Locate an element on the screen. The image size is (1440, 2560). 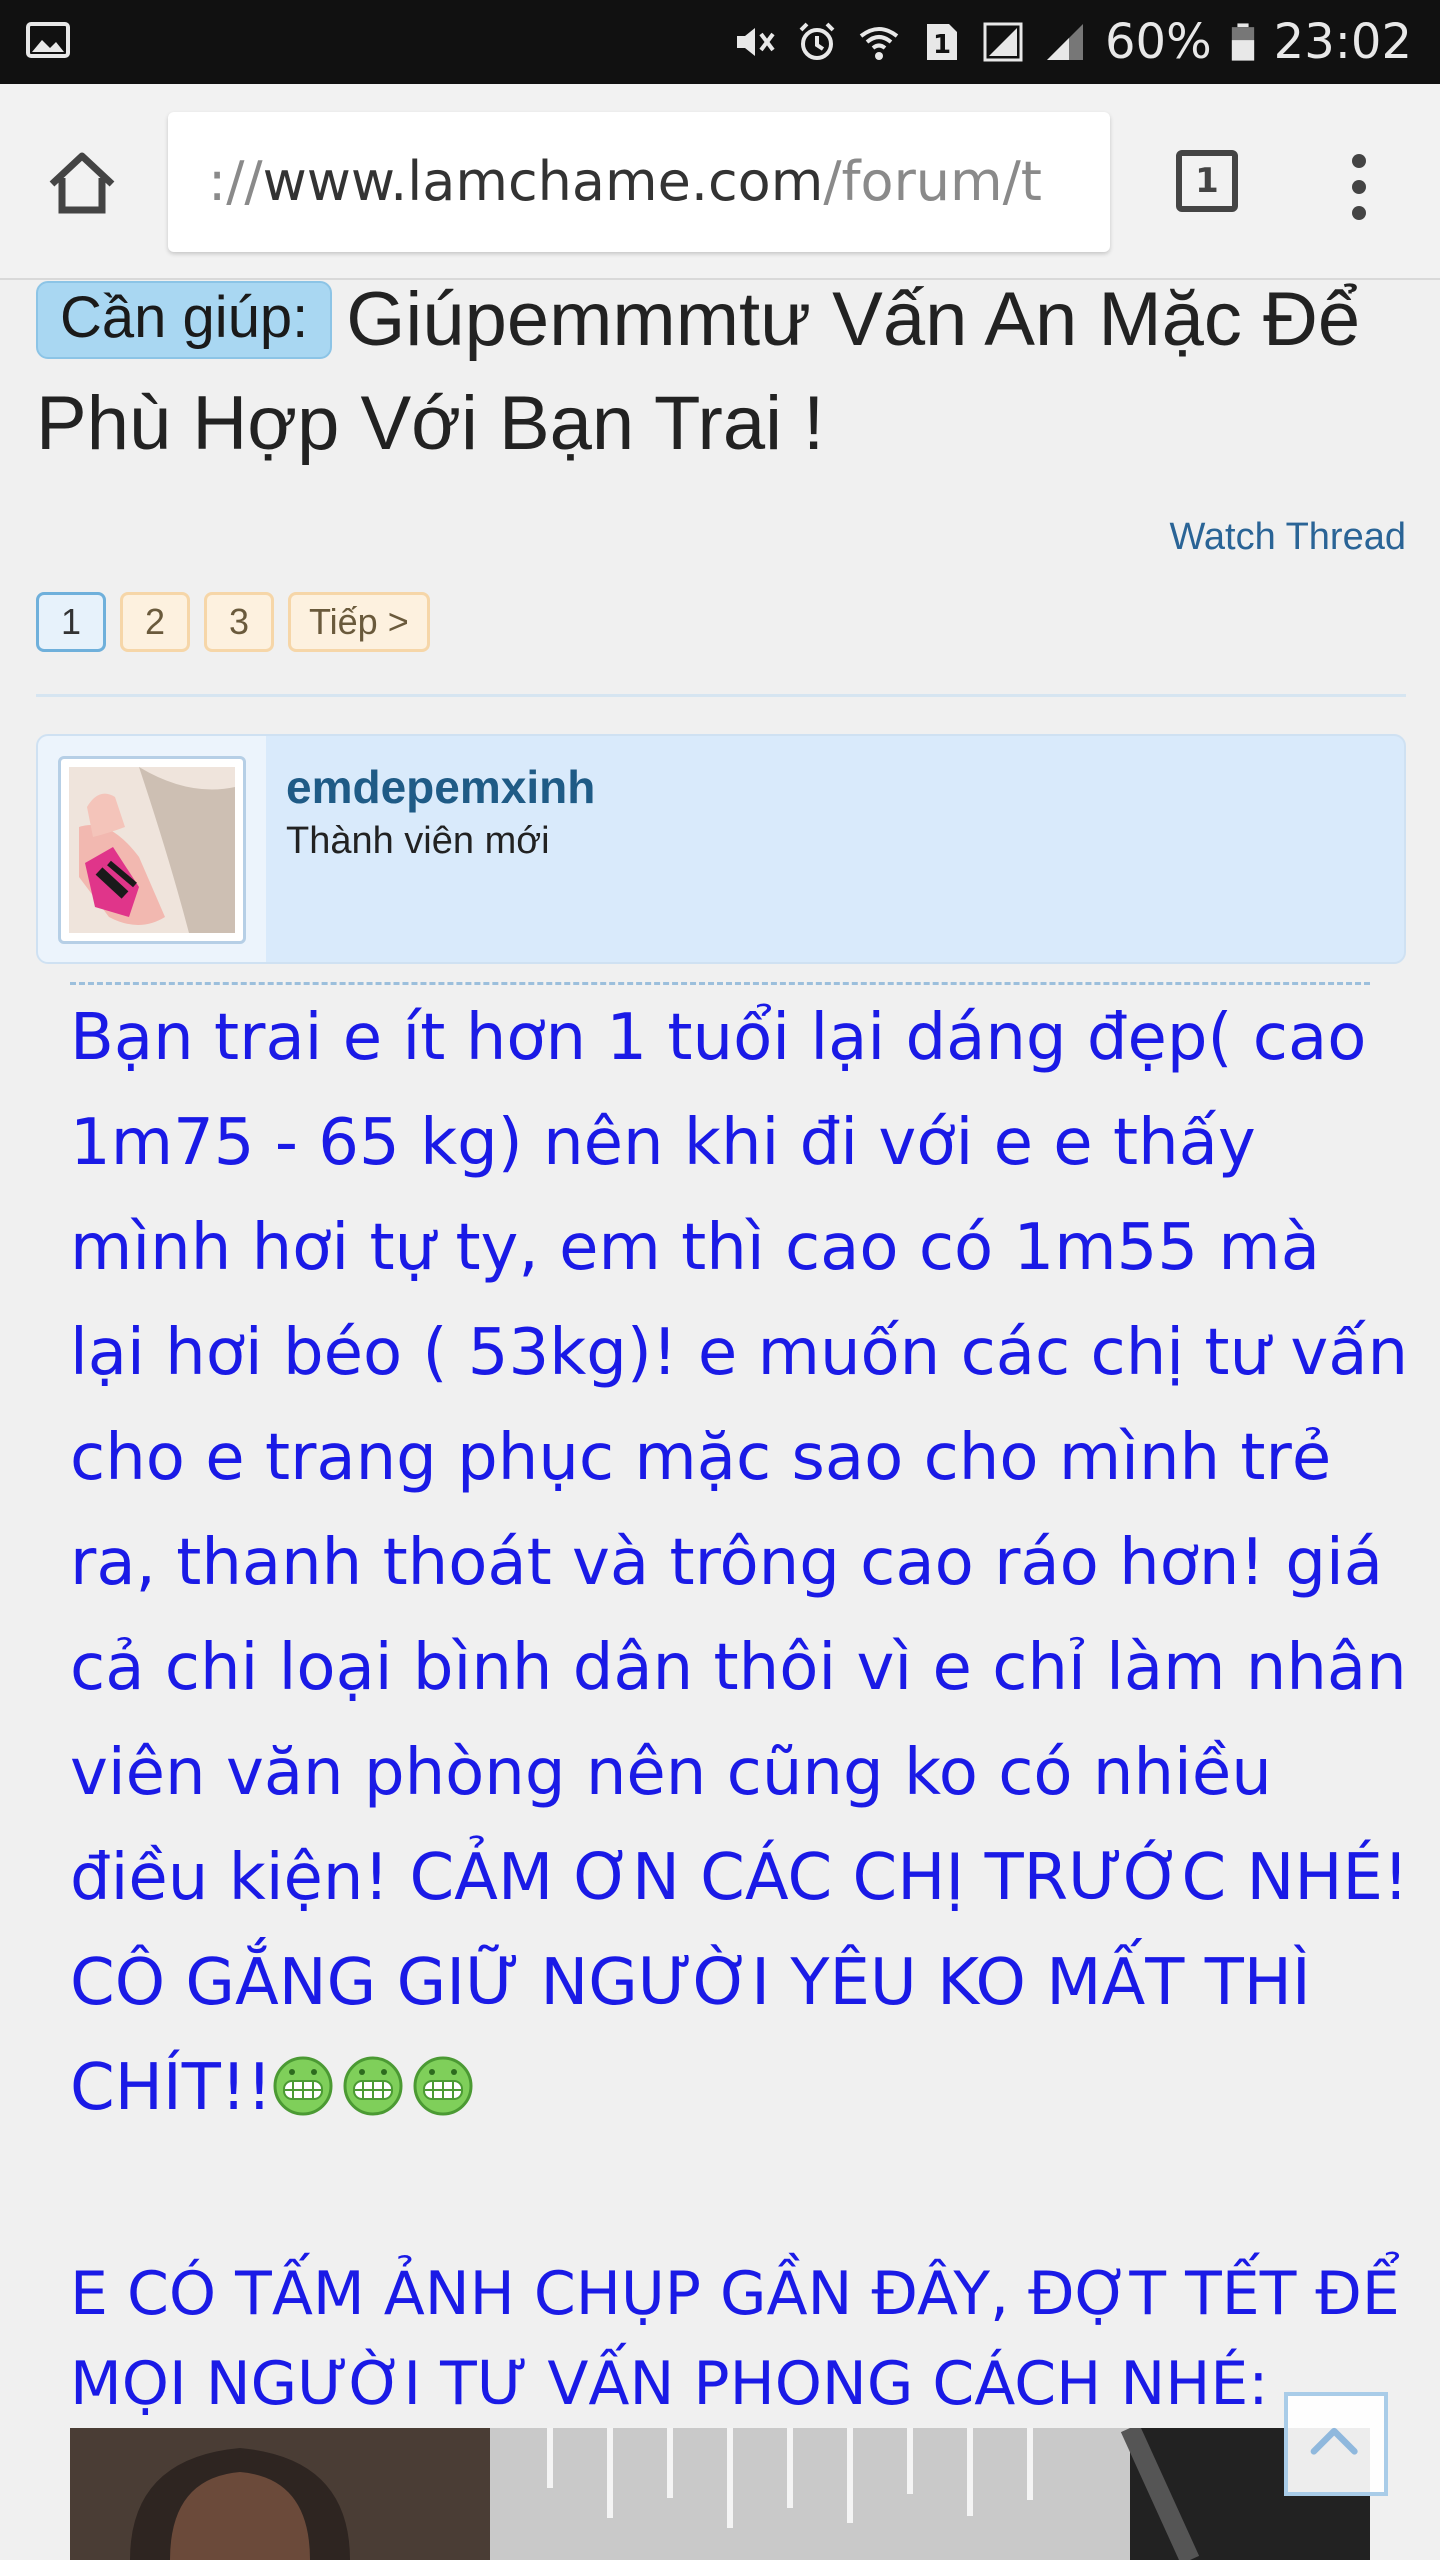
image-icon is located at coordinates (48, 40).